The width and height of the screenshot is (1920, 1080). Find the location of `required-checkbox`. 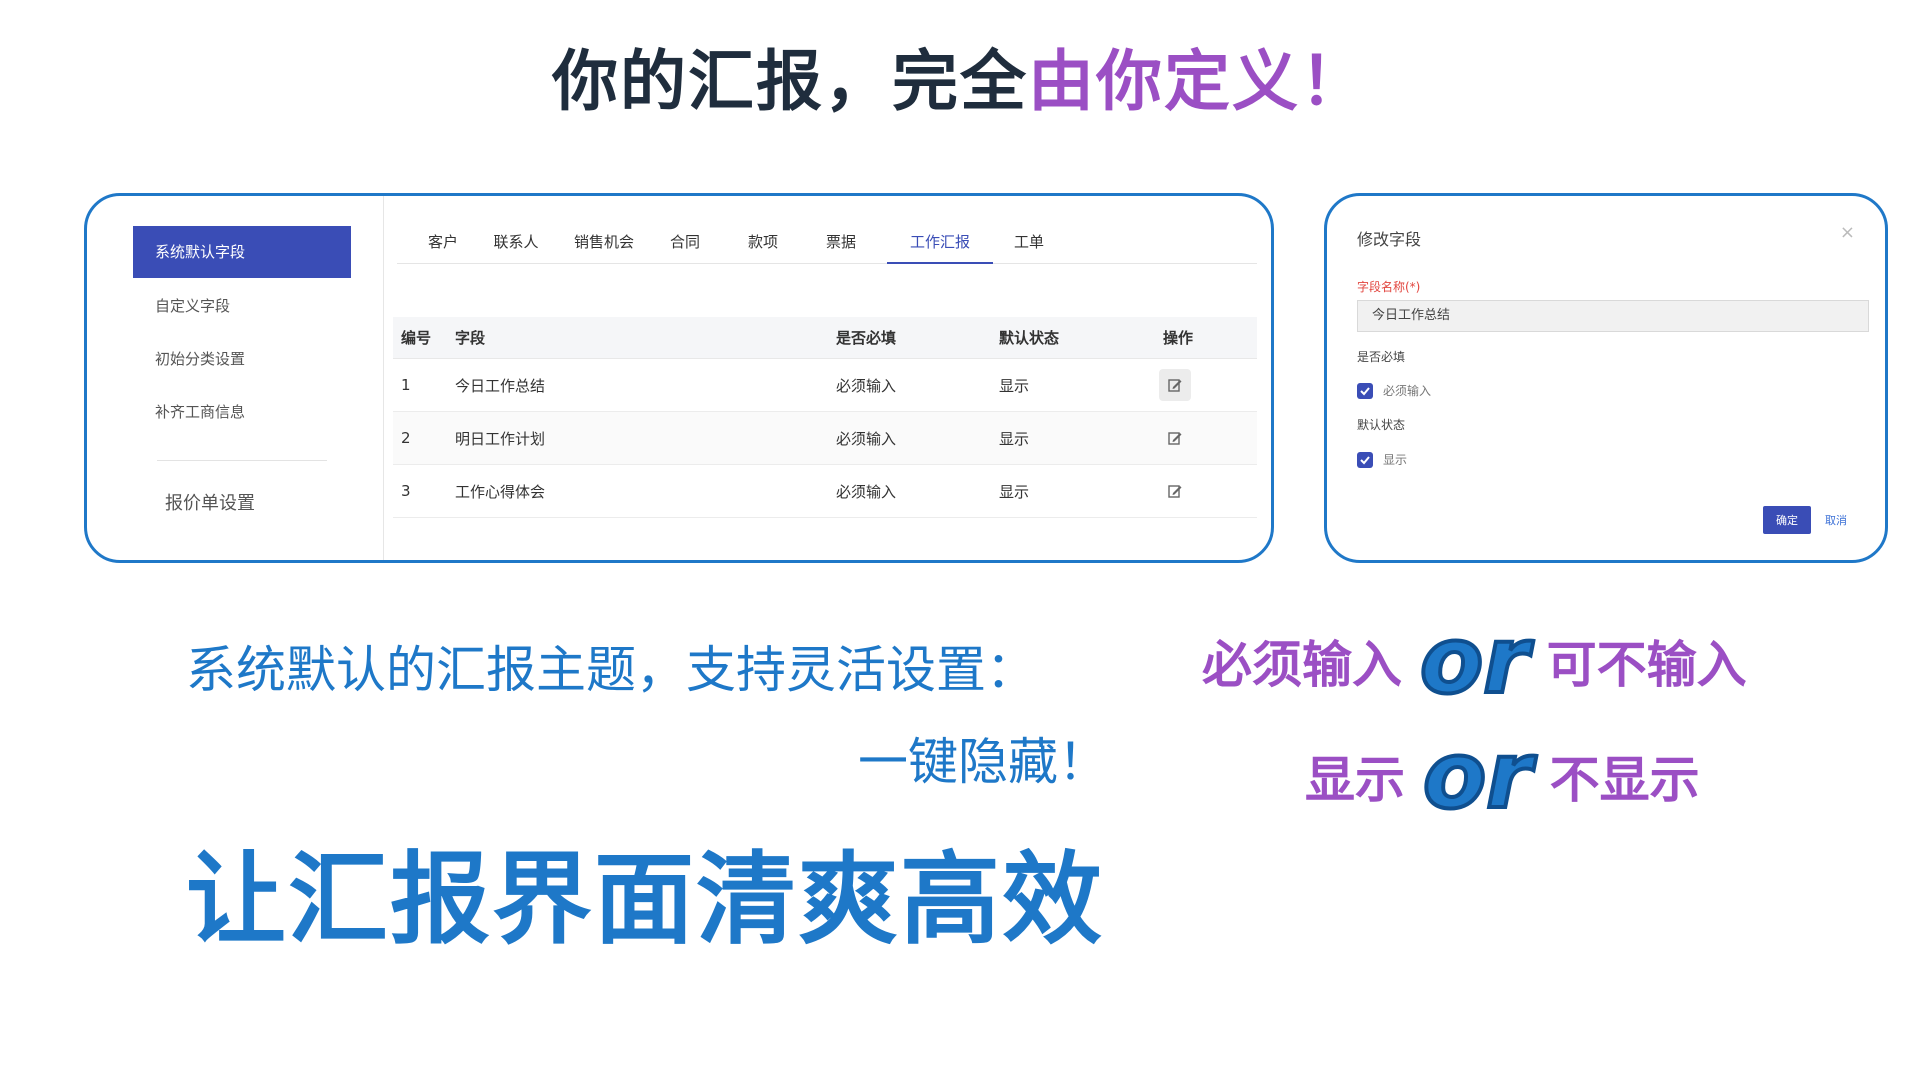

required-checkbox is located at coordinates (1365, 390).